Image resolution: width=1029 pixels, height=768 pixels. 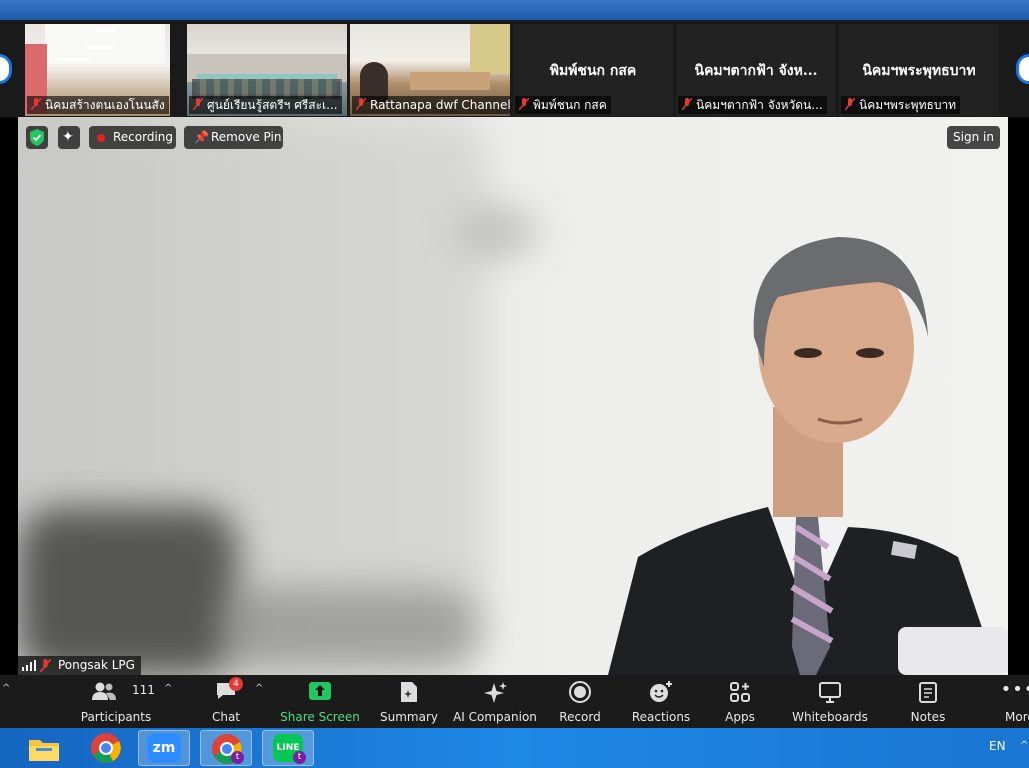 What do you see at coordinates (29, 665) in the screenshot?
I see `signal-icon` at bounding box center [29, 665].